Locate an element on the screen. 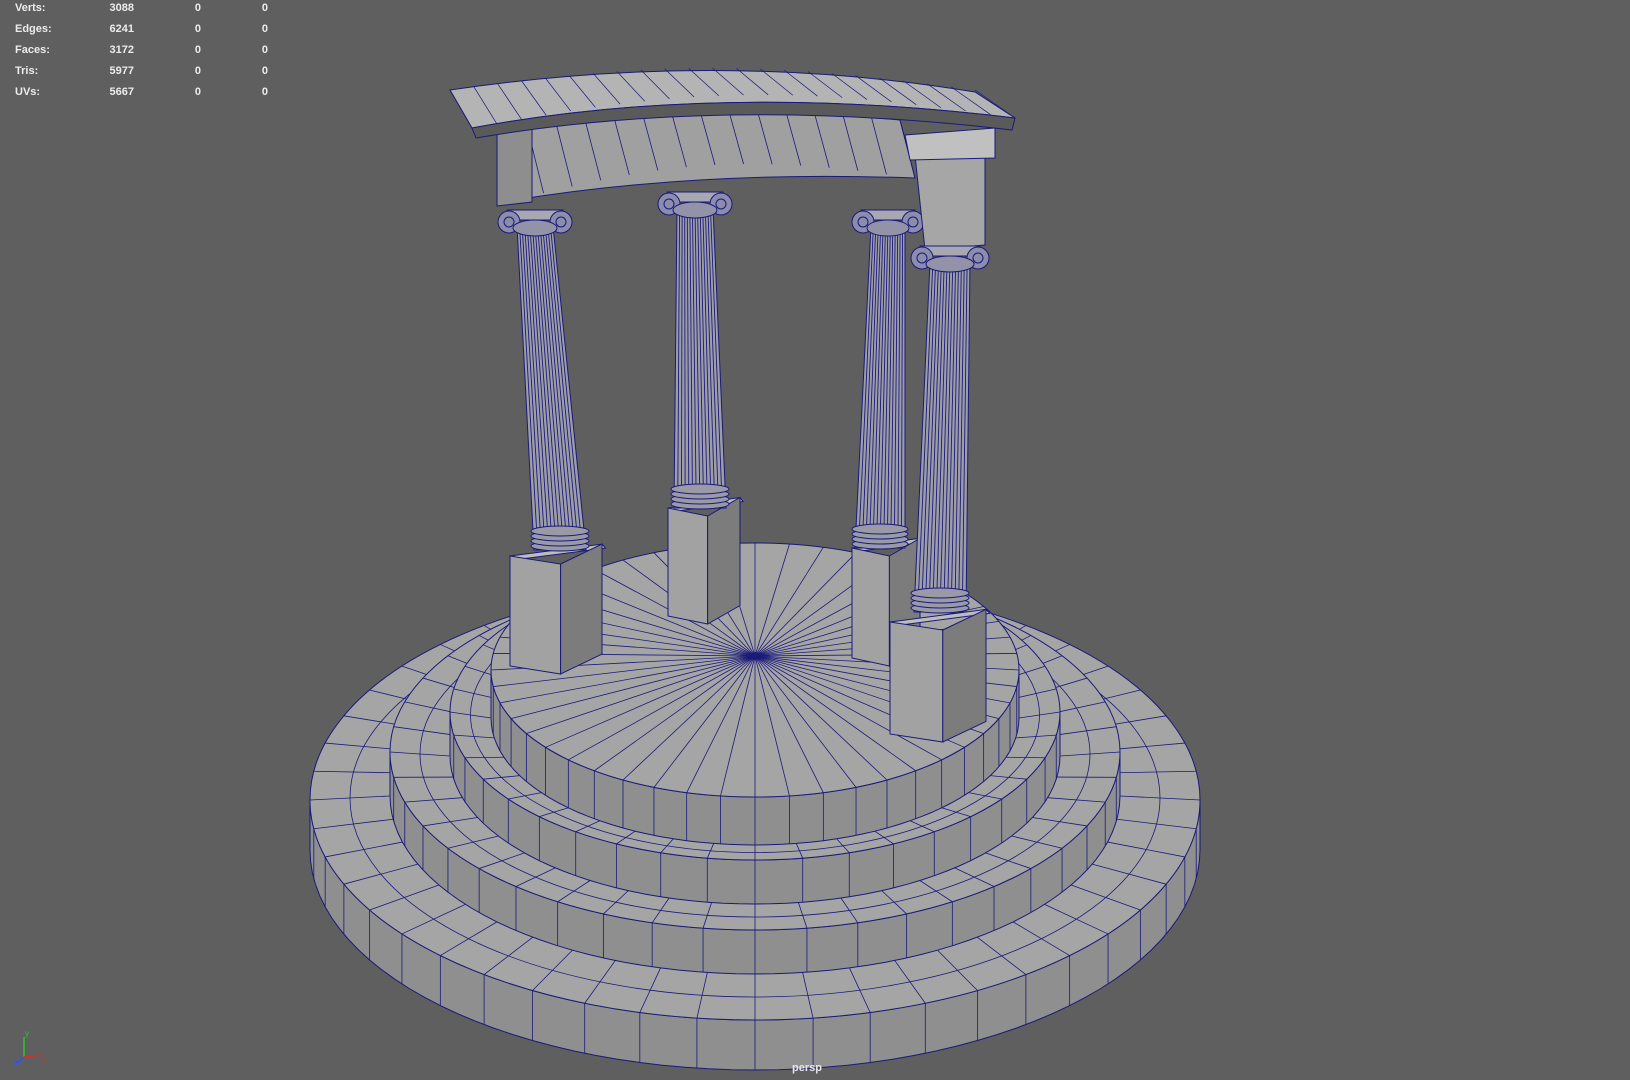 Image resolution: width=1630 pixels, height=1080 pixels. z-axis-line is located at coordinates (20, 1060).